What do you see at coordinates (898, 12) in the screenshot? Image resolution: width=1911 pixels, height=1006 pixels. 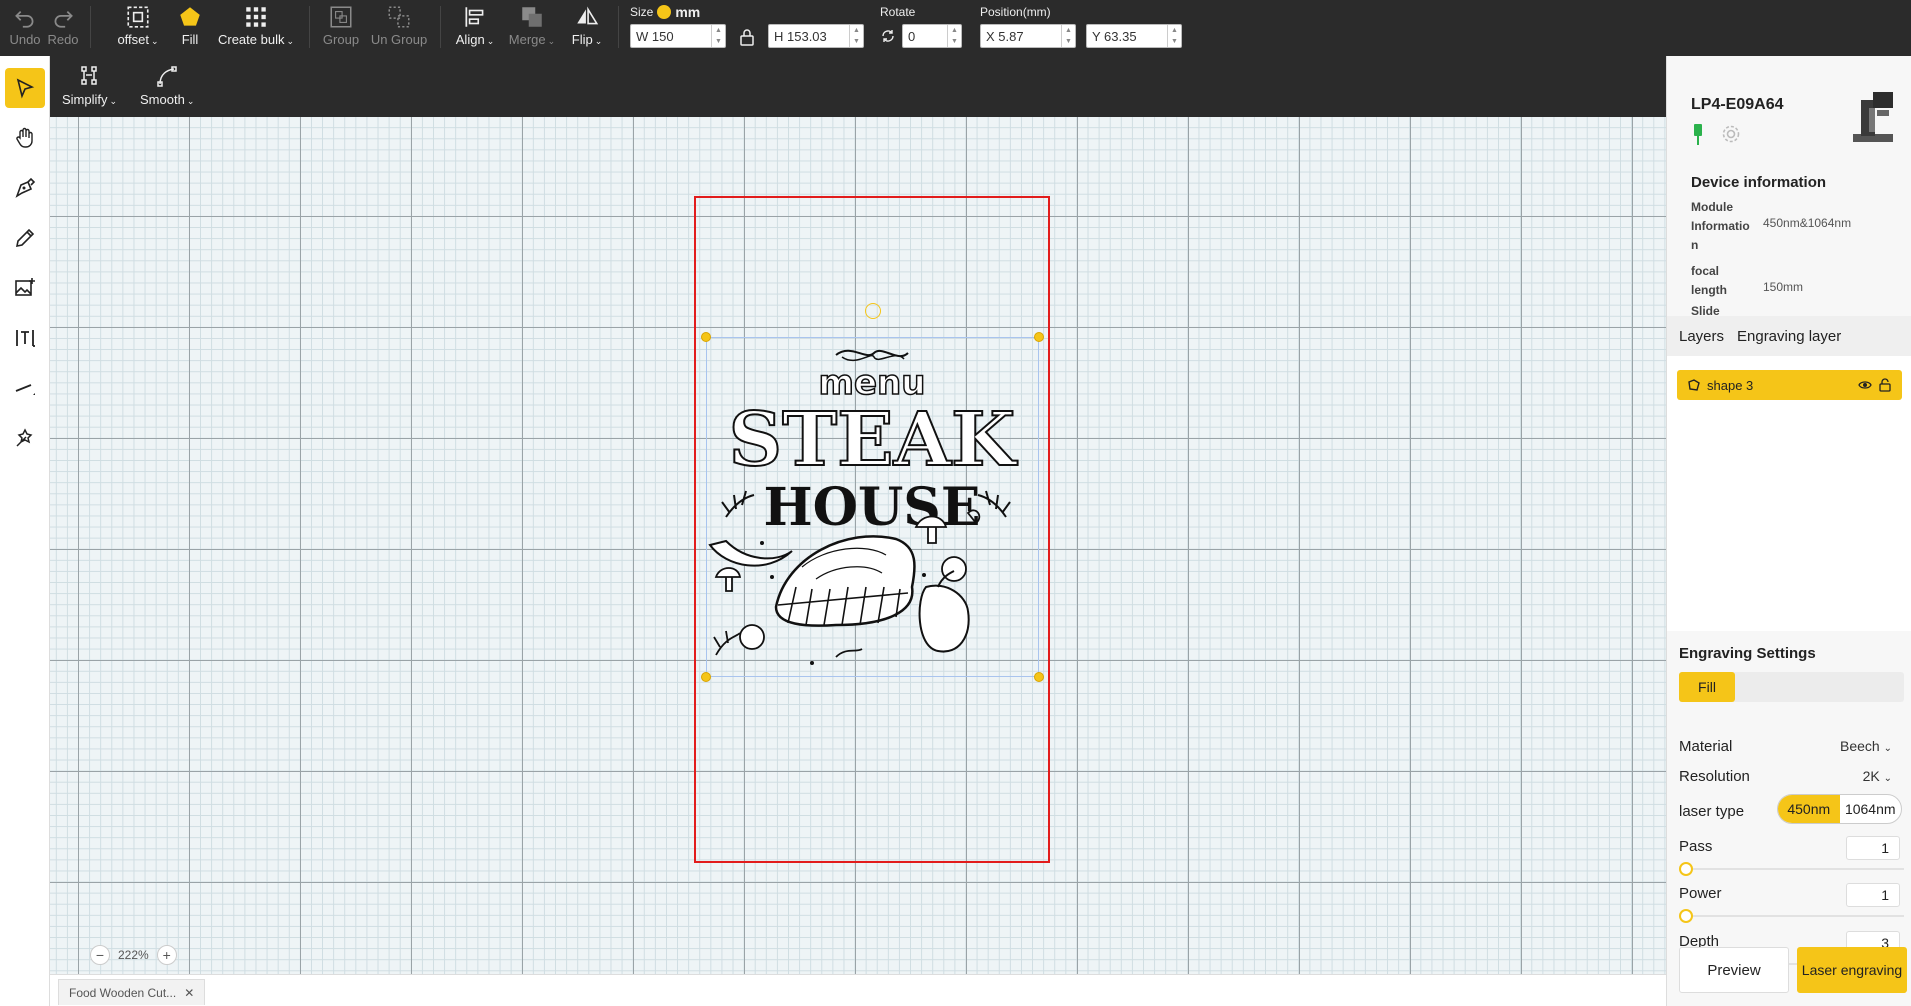 I see `rotate-label: Rotate` at bounding box center [898, 12].